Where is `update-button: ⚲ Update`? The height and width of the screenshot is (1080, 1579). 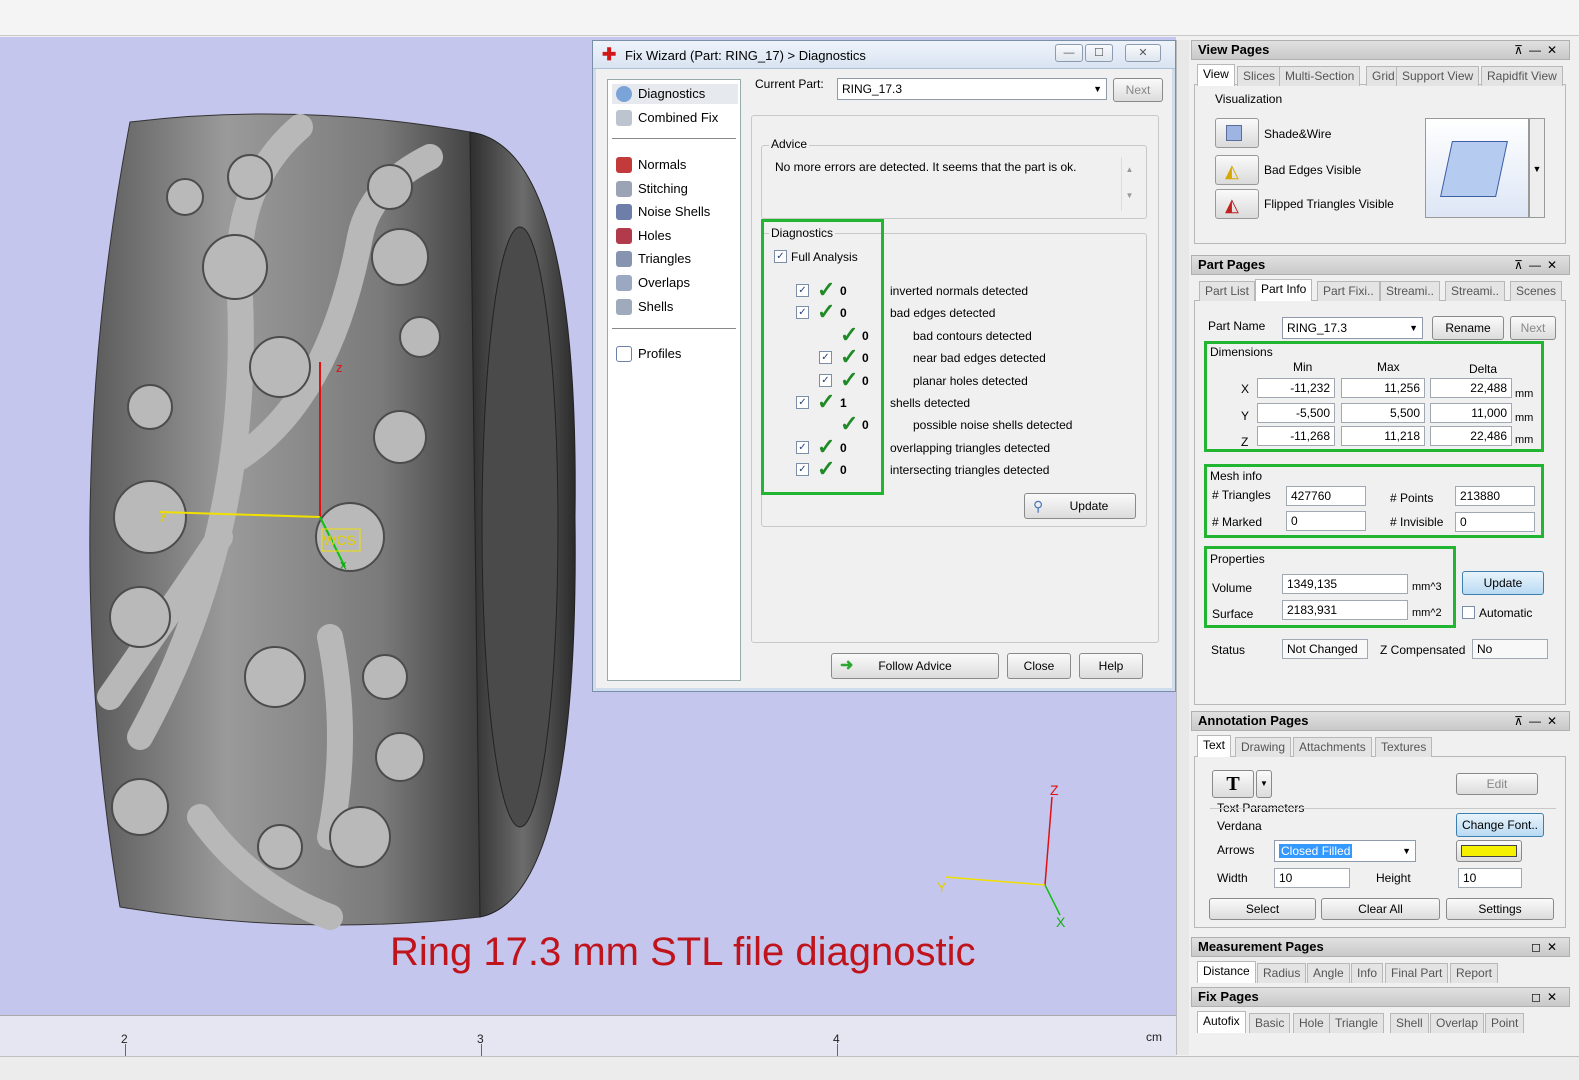
update-button: ⚲ Update is located at coordinates (1080, 506).